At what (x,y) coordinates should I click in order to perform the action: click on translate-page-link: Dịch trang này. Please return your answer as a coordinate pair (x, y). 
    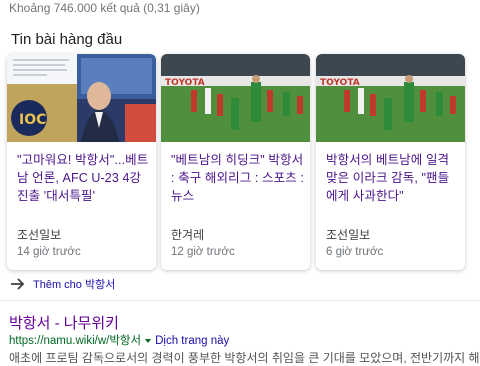
    Looking at the image, I should click on (192, 341).